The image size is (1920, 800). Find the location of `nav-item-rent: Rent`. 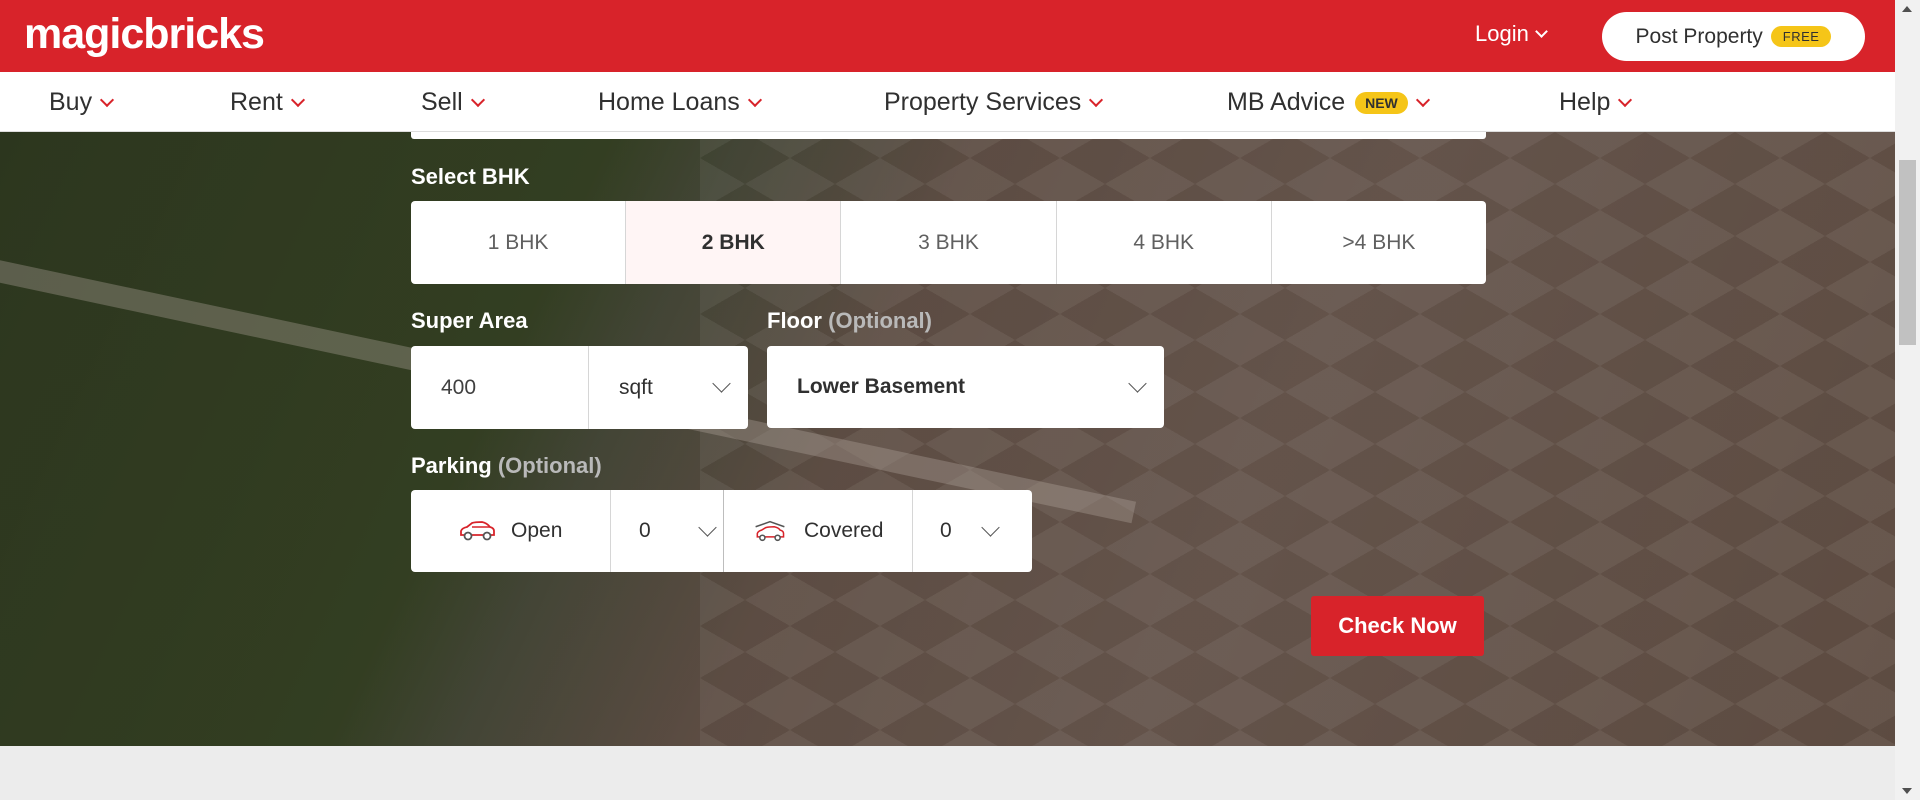

nav-item-rent: Rent is located at coordinates (267, 102).